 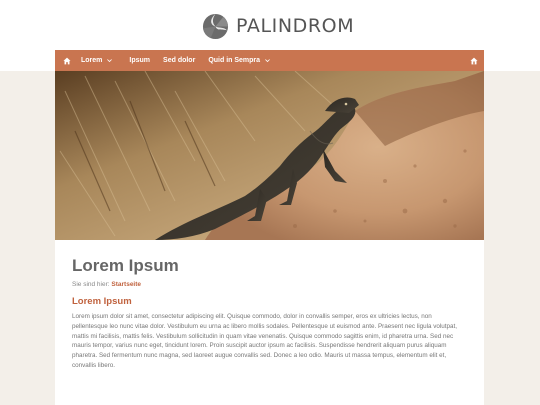 I want to click on logo-icon, so click(x=215, y=26).